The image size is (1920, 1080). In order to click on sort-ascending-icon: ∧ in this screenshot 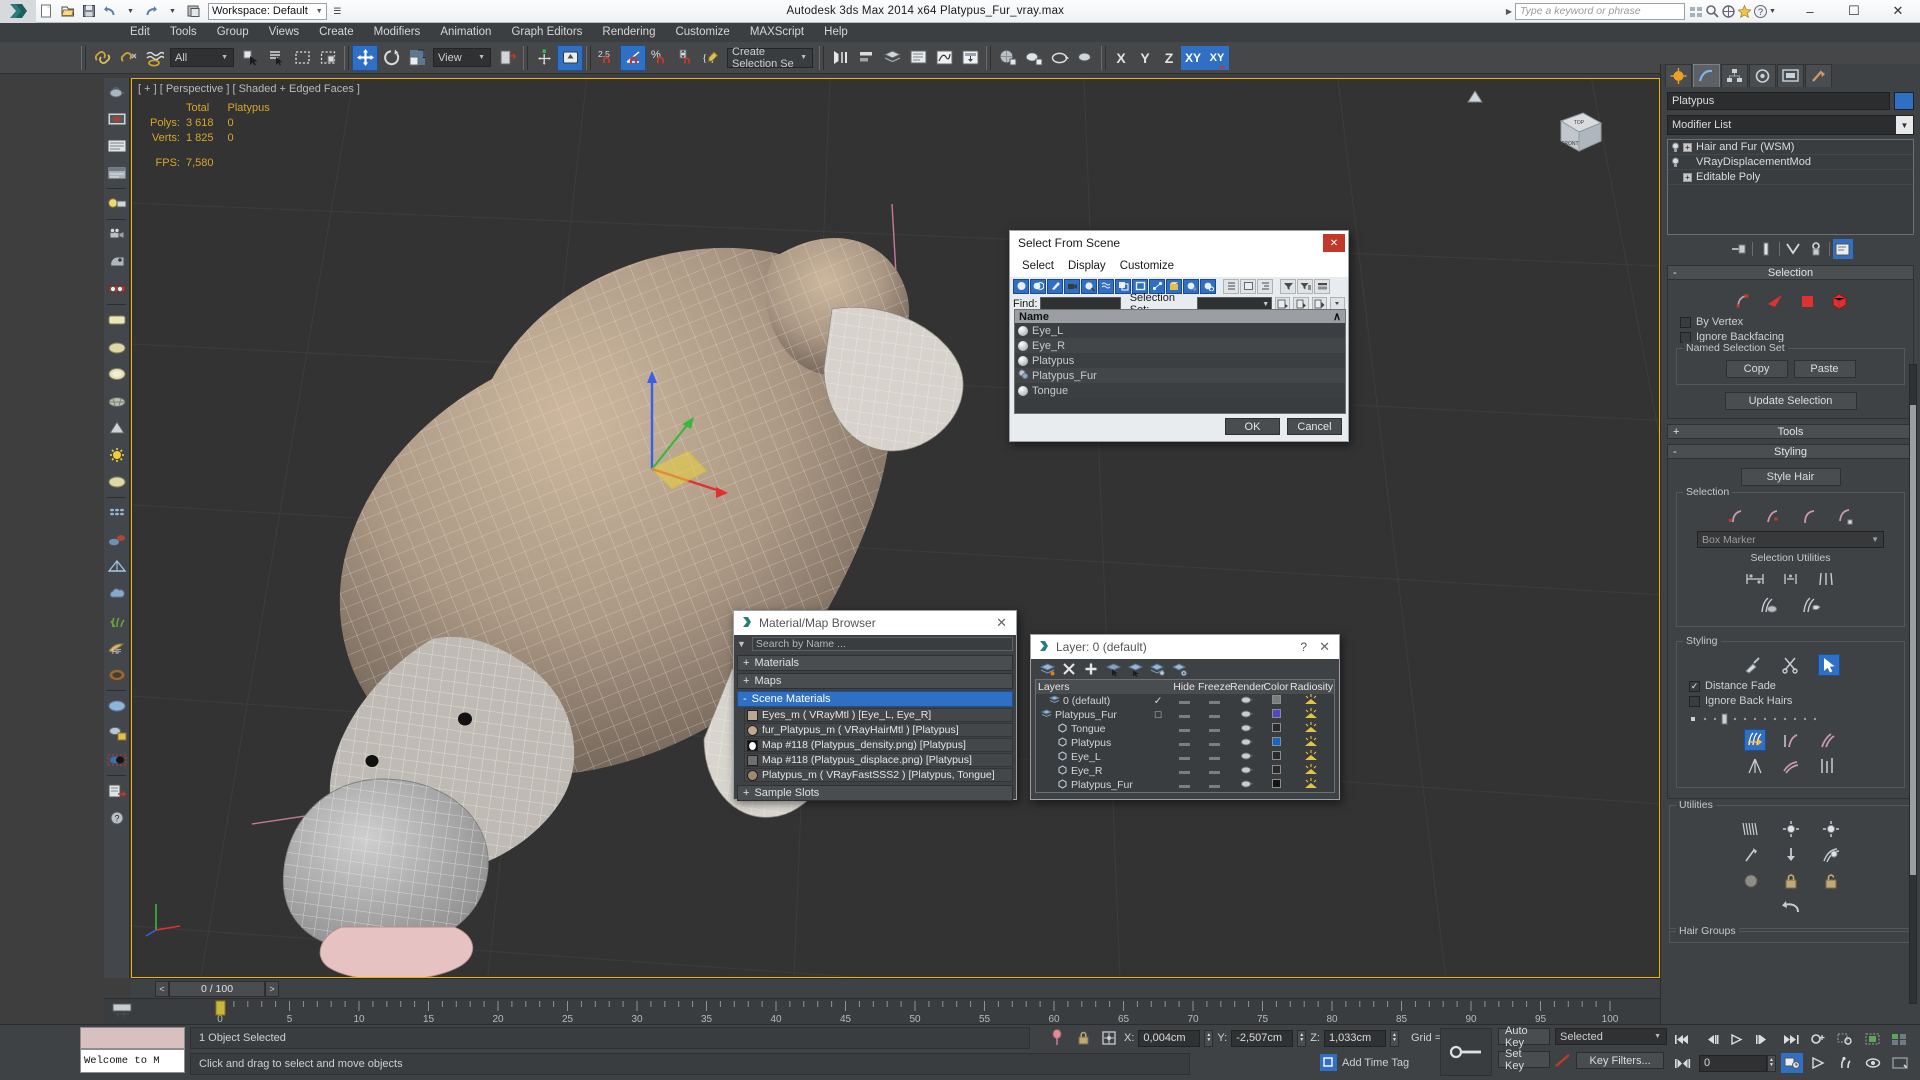, I will do `click(1337, 316)`.